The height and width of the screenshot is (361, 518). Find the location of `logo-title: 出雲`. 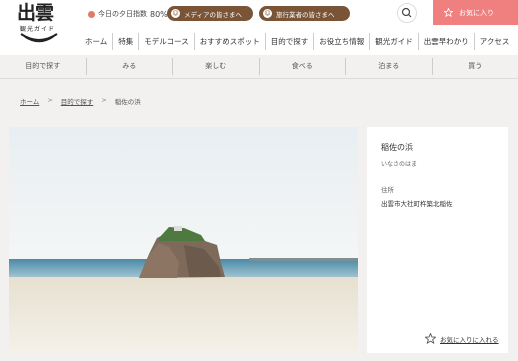

logo-title: 出雲 is located at coordinates (35, 13).